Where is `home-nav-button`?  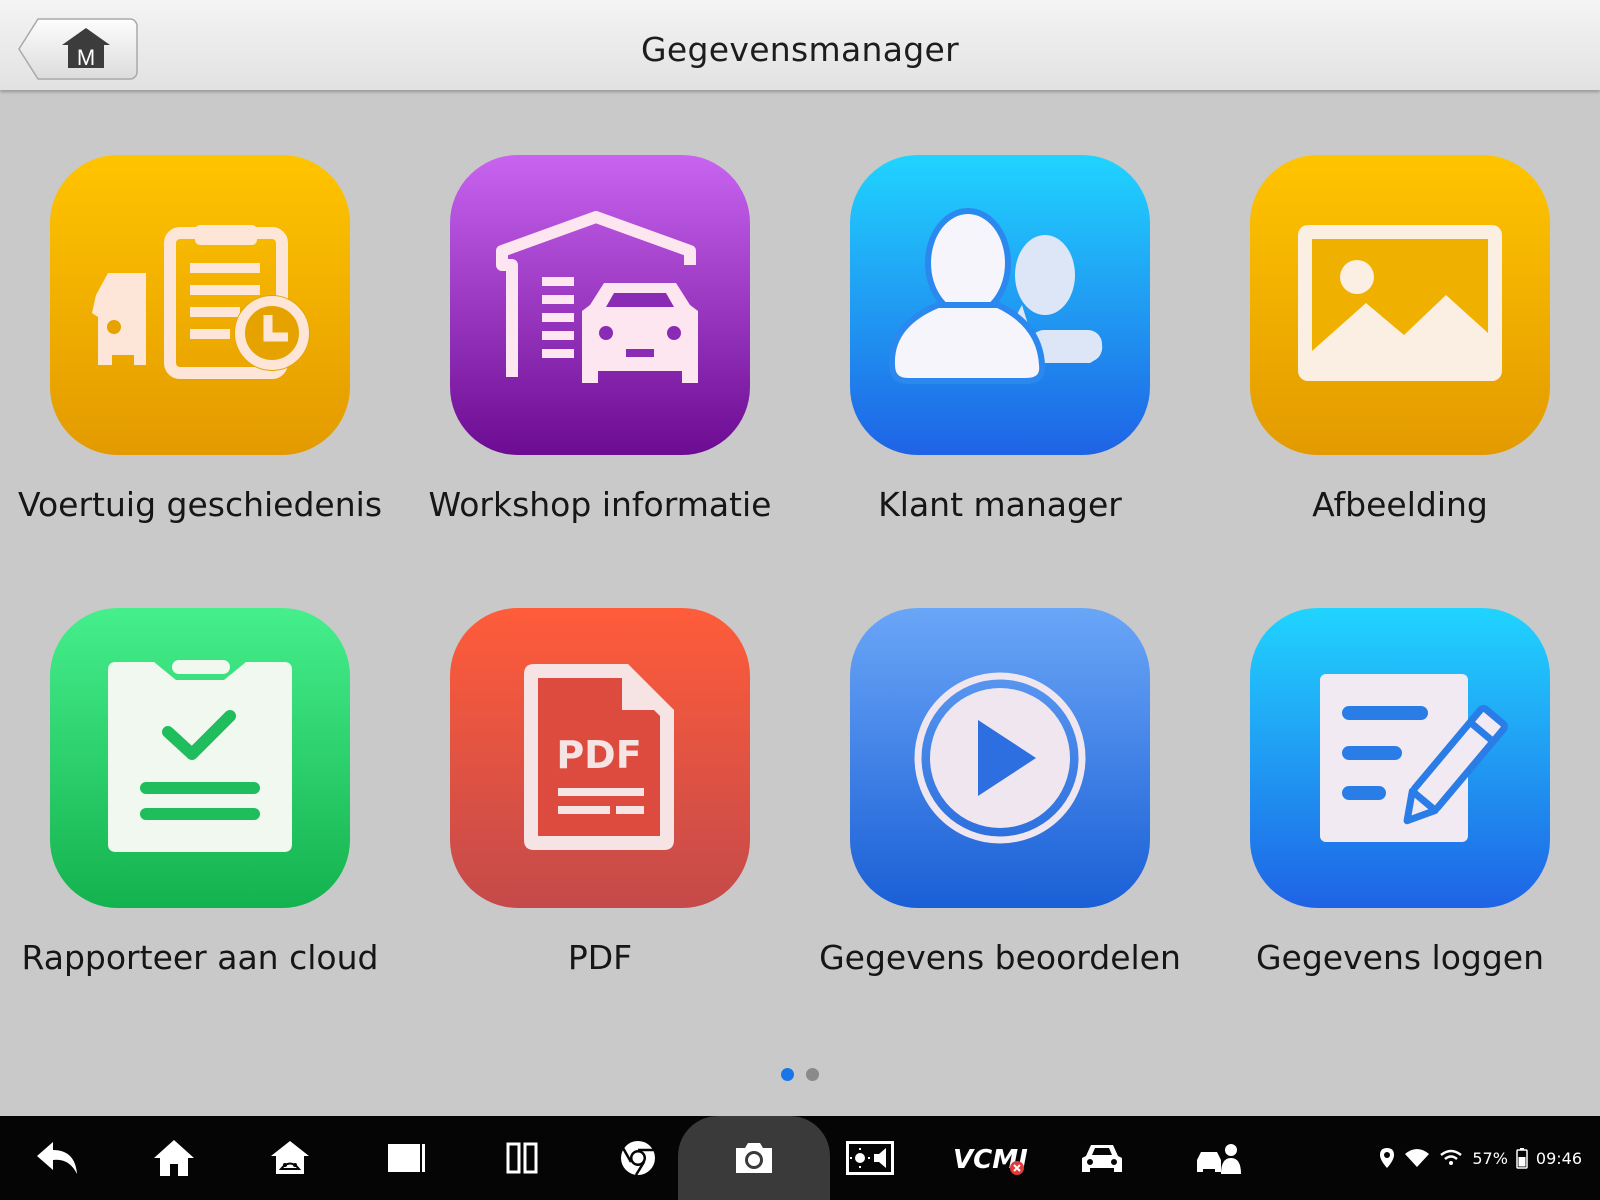
home-nav-button is located at coordinates (174, 1158).